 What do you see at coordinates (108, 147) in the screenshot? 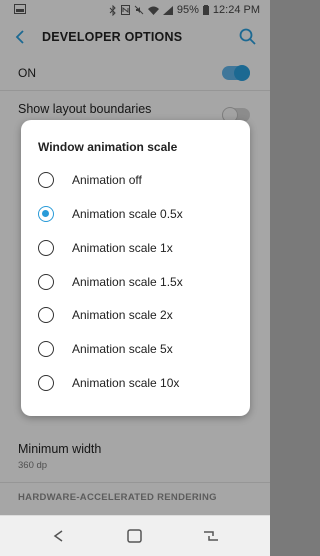
I see `dialog-title: Window animation scale` at bounding box center [108, 147].